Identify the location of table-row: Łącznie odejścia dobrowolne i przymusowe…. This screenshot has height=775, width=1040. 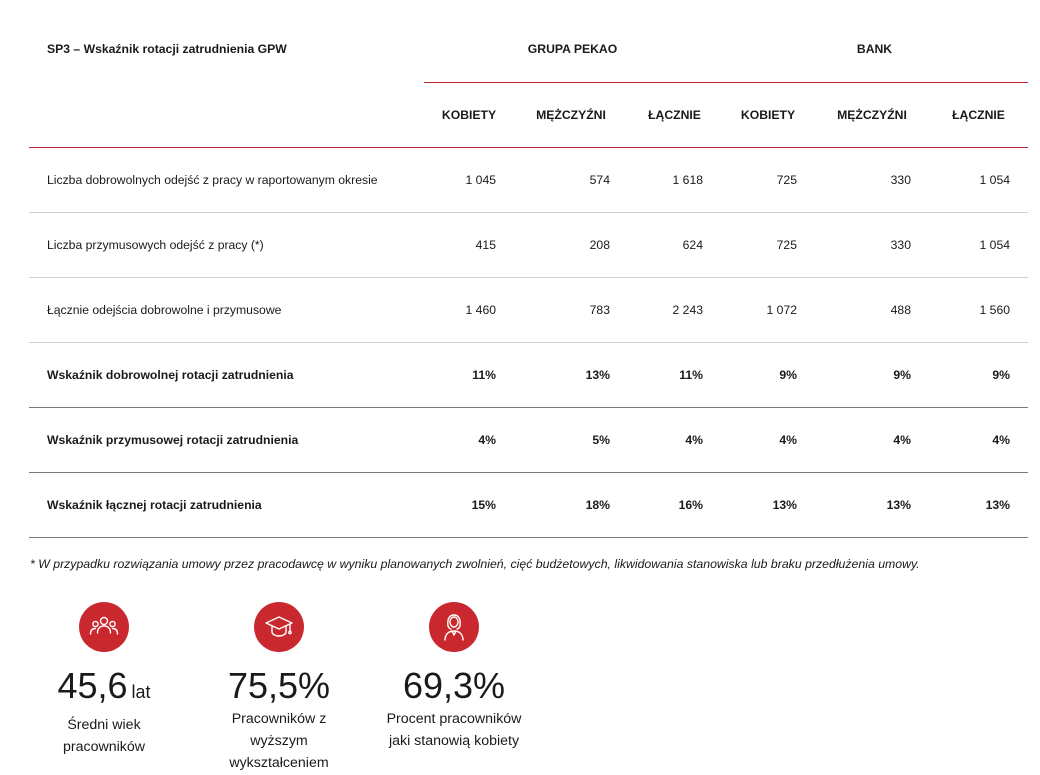
(529, 310).